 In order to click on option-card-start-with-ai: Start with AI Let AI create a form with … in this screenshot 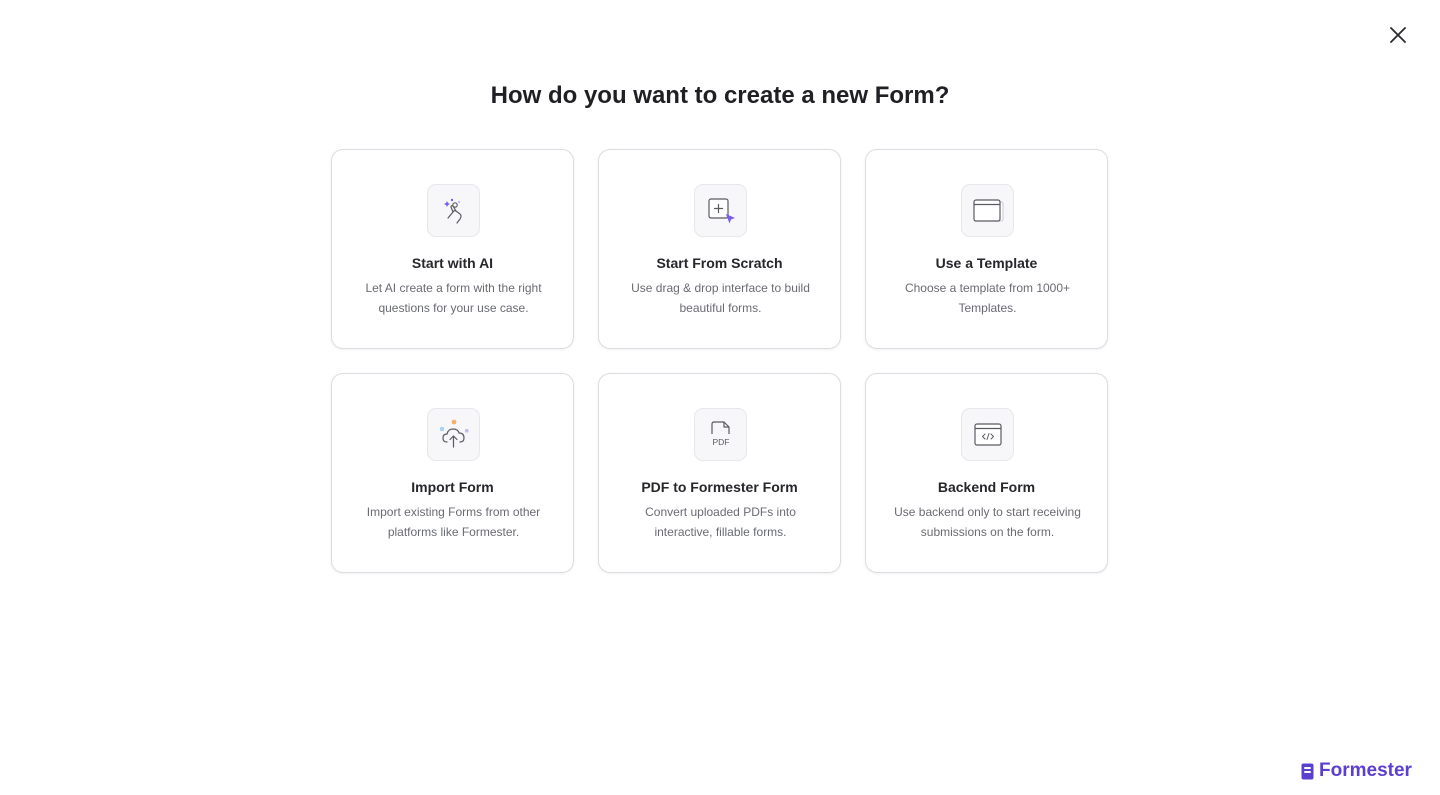, I will do `click(452, 249)`.